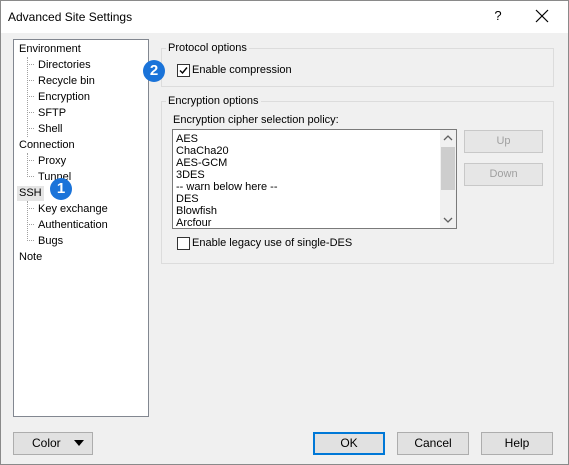 This screenshot has height=465, width=569. I want to click on cipher-list-scrollbar, so click(448, 179).